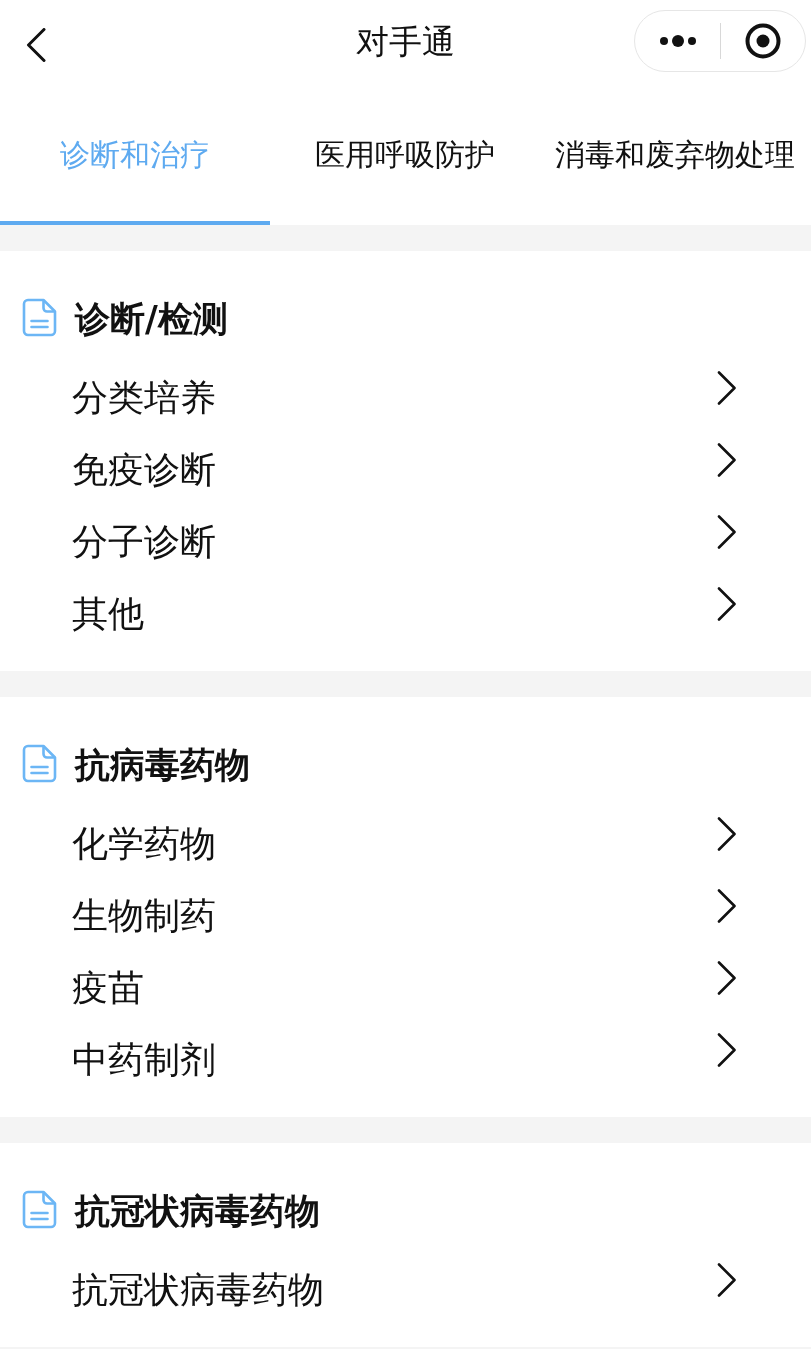 Image resolution: width=811 pixels, height=1349 pixels. What do you see at coordinates (405, 542) in the screenshot?
I see `list-item: 分子诊断` at bounding box center [405, 542].